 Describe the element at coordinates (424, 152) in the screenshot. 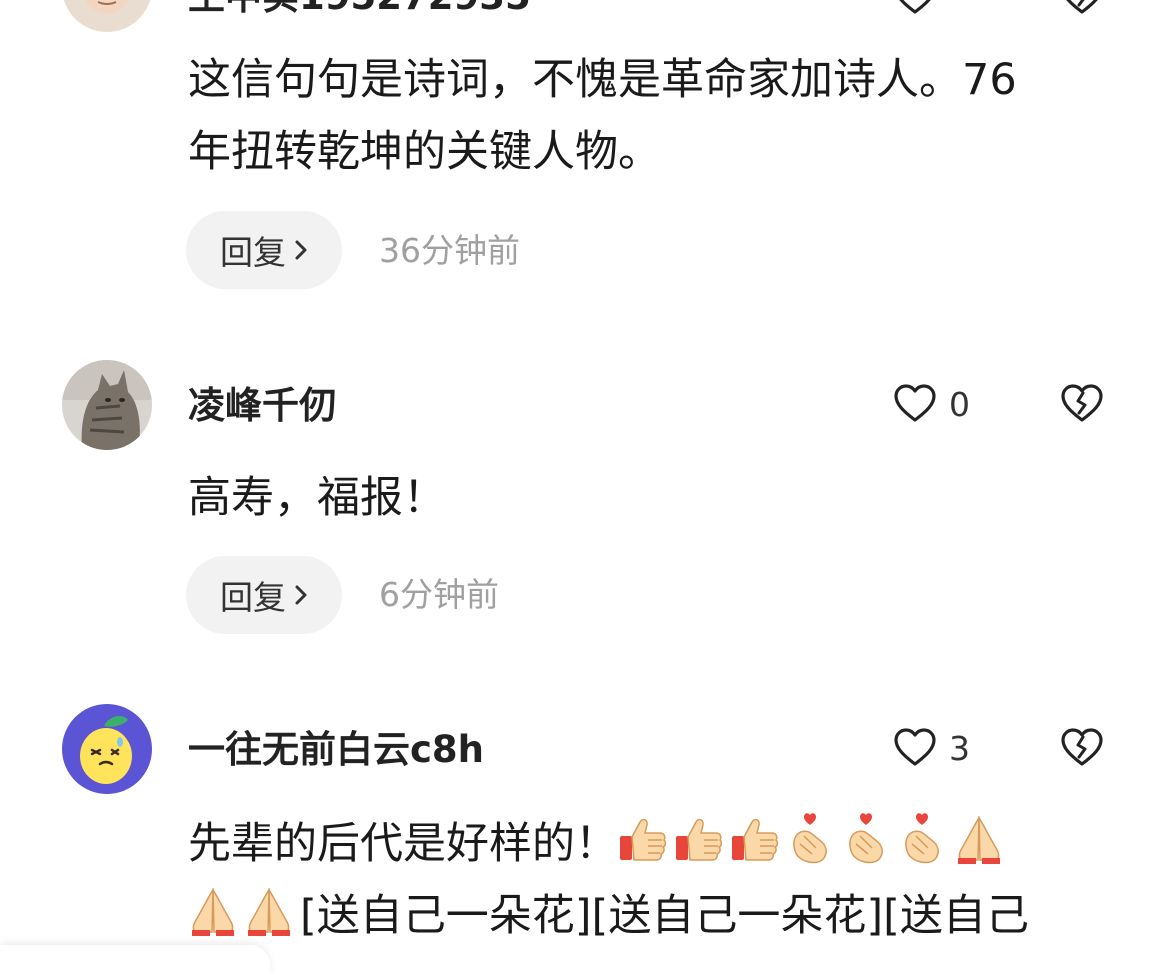

I see `comment-text-line: 年扭转乾坤的关键人物。` at that location.